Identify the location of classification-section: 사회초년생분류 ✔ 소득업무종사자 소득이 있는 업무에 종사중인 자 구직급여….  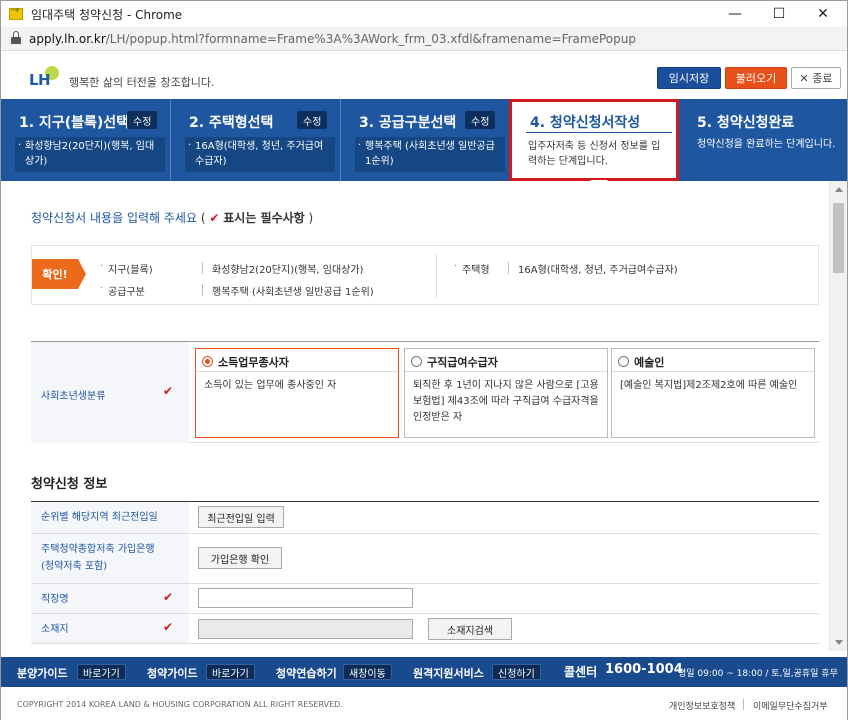
(425, 392).